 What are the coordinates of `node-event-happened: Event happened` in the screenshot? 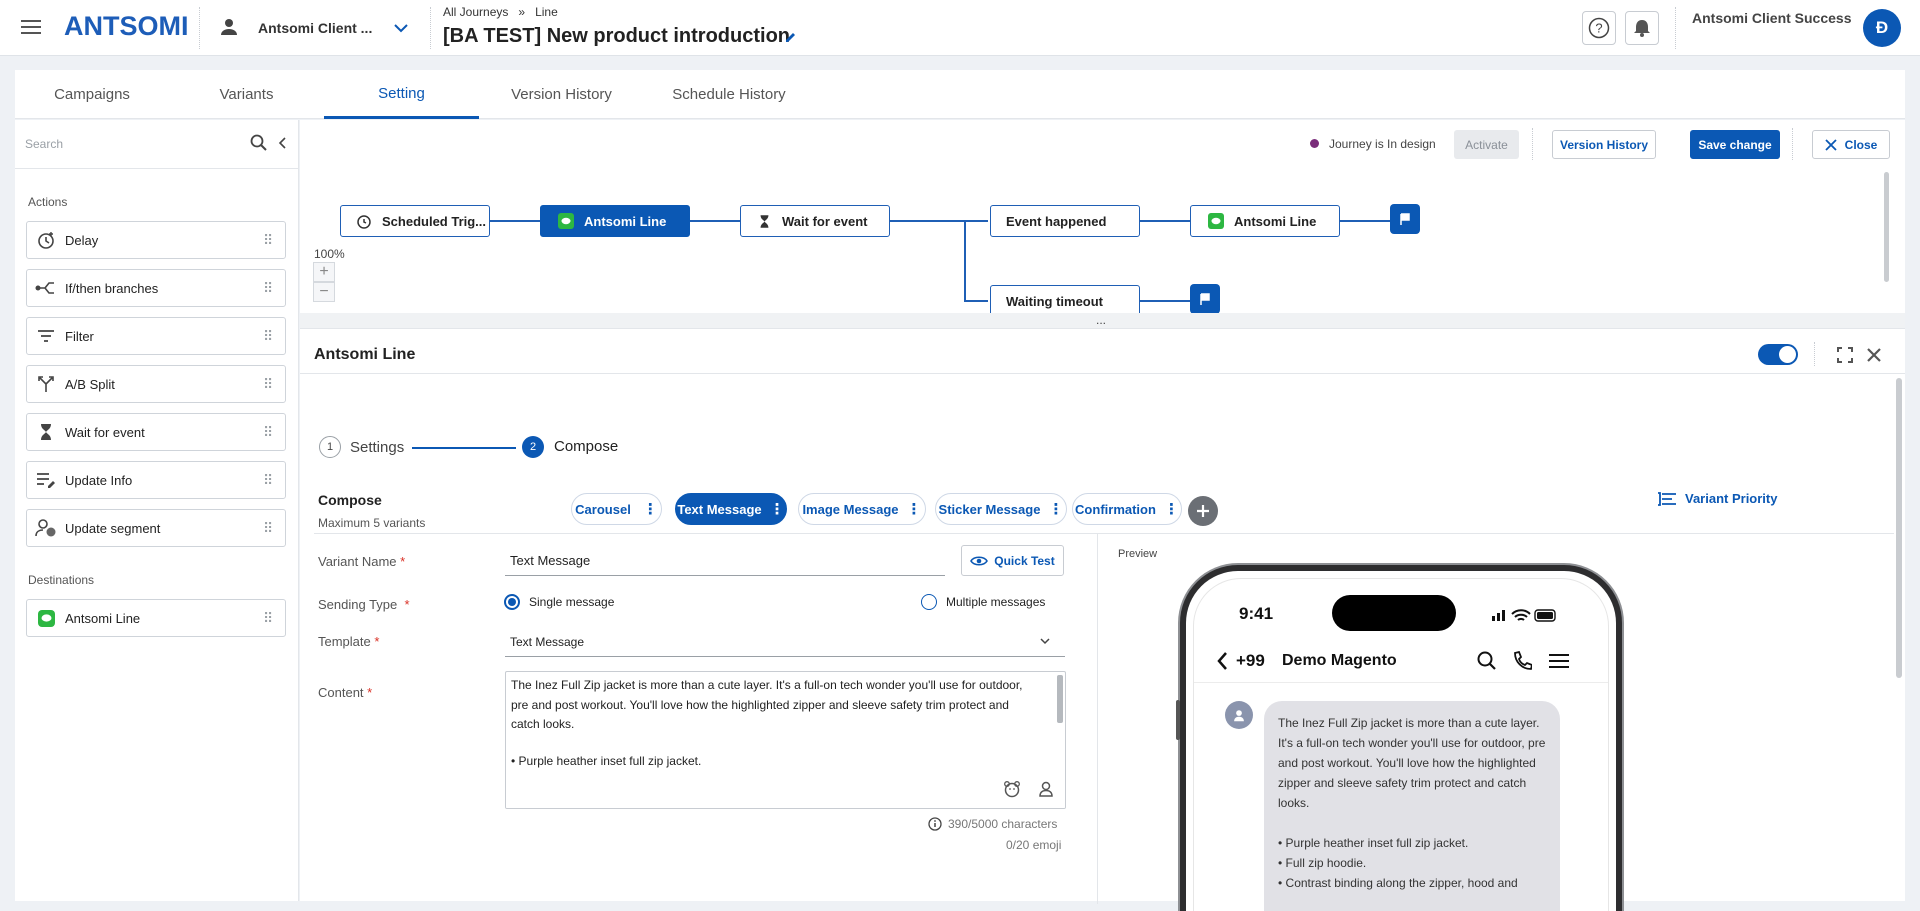 It's located at (1065, 221).